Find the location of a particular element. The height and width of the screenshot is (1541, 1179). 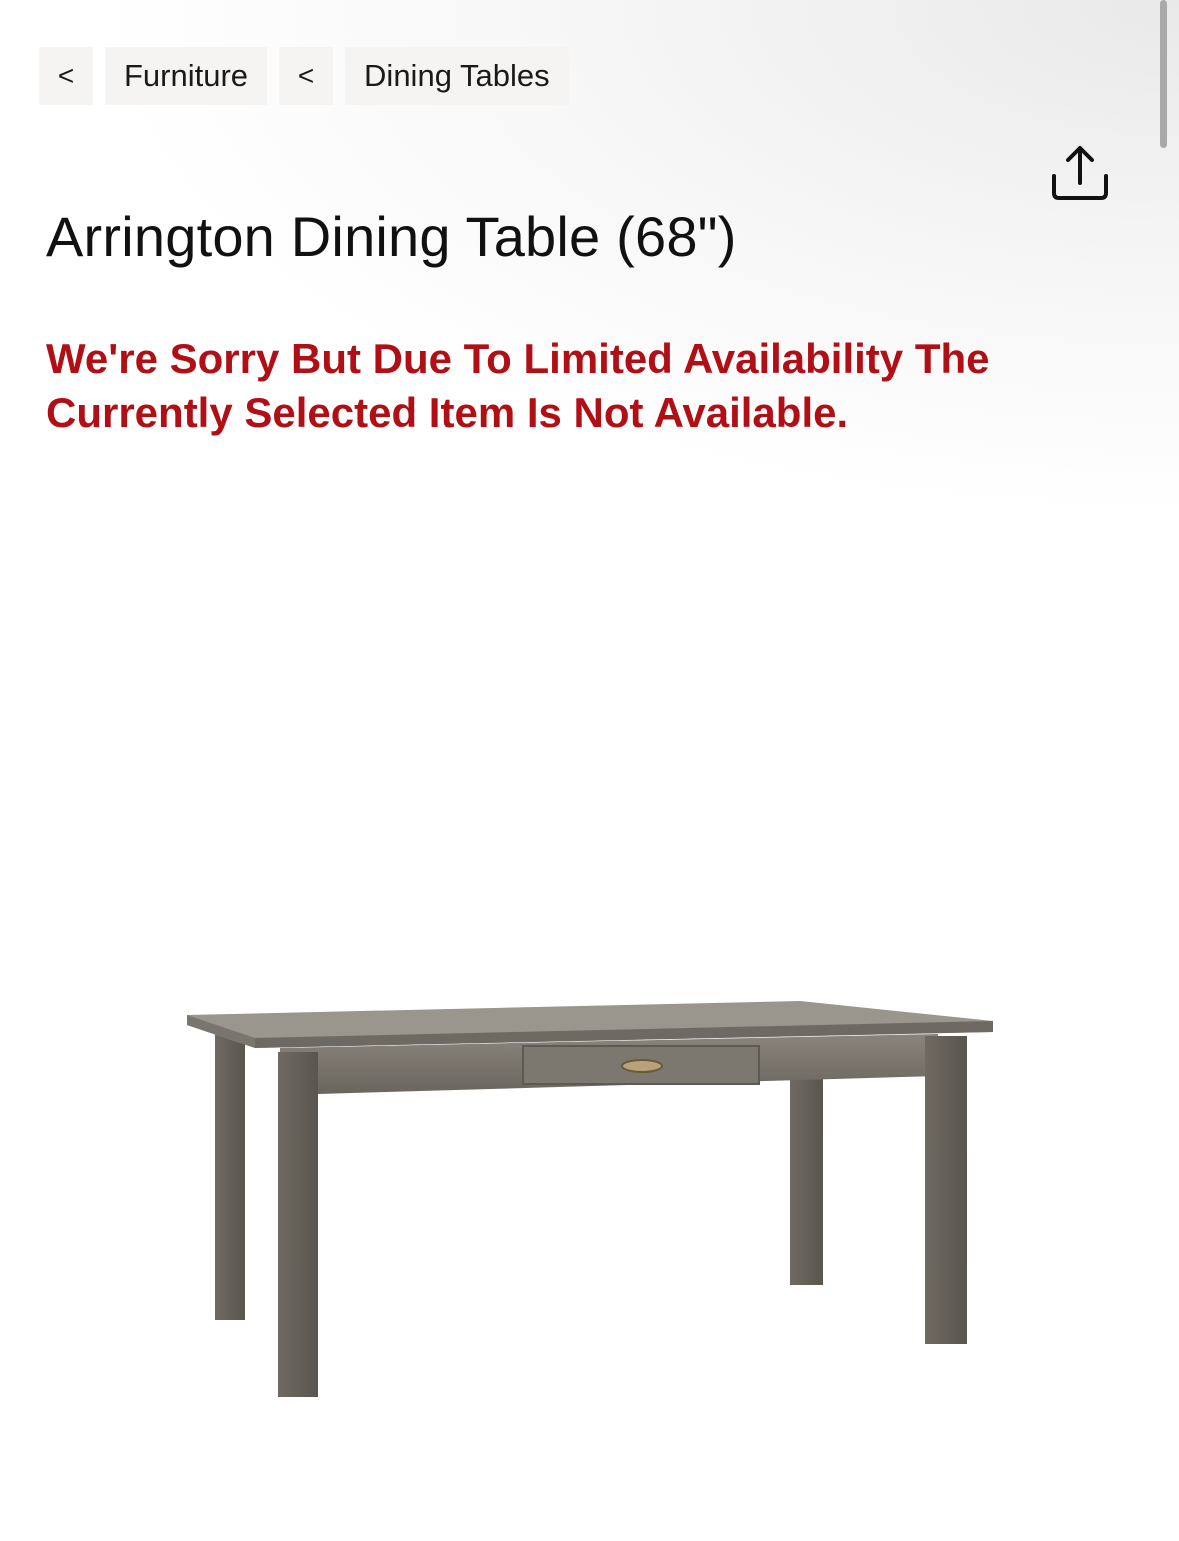

share-button is located at coordinates (1080, 173).